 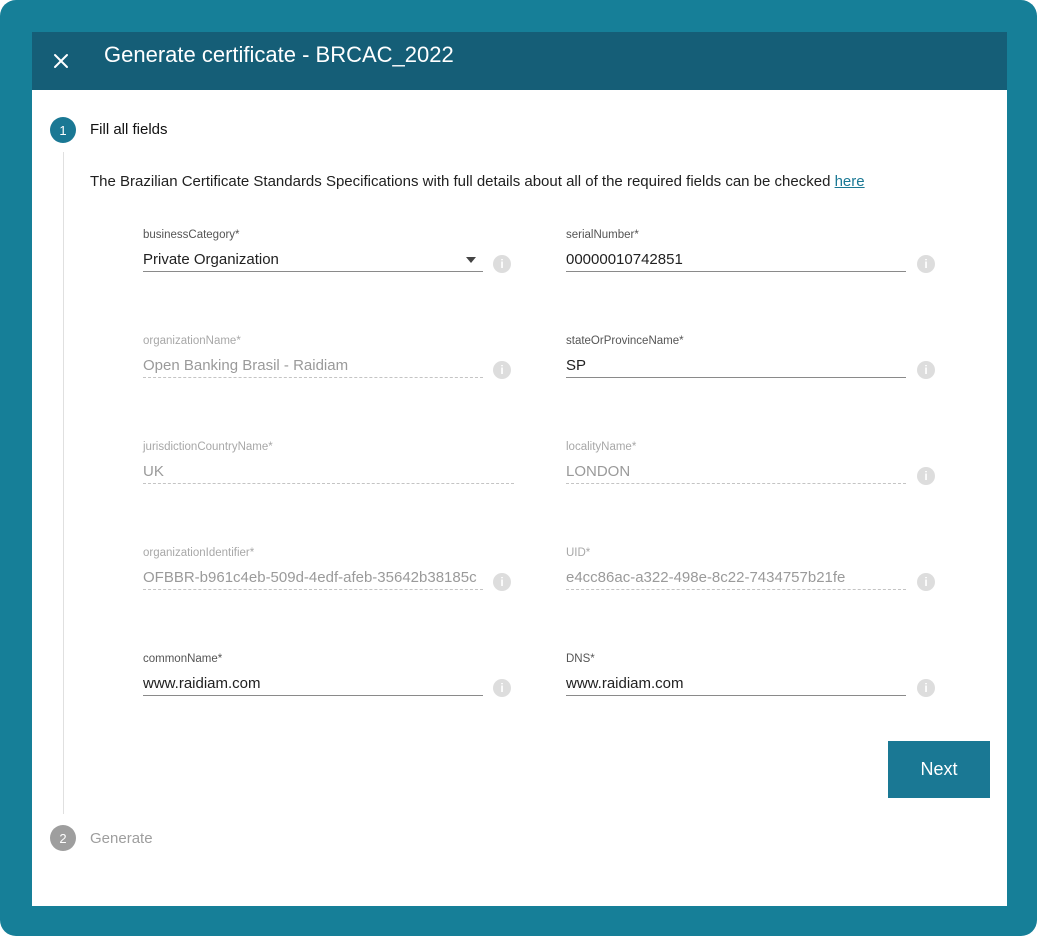 I want to click on next-button: Next, so click(x=939, y=769).